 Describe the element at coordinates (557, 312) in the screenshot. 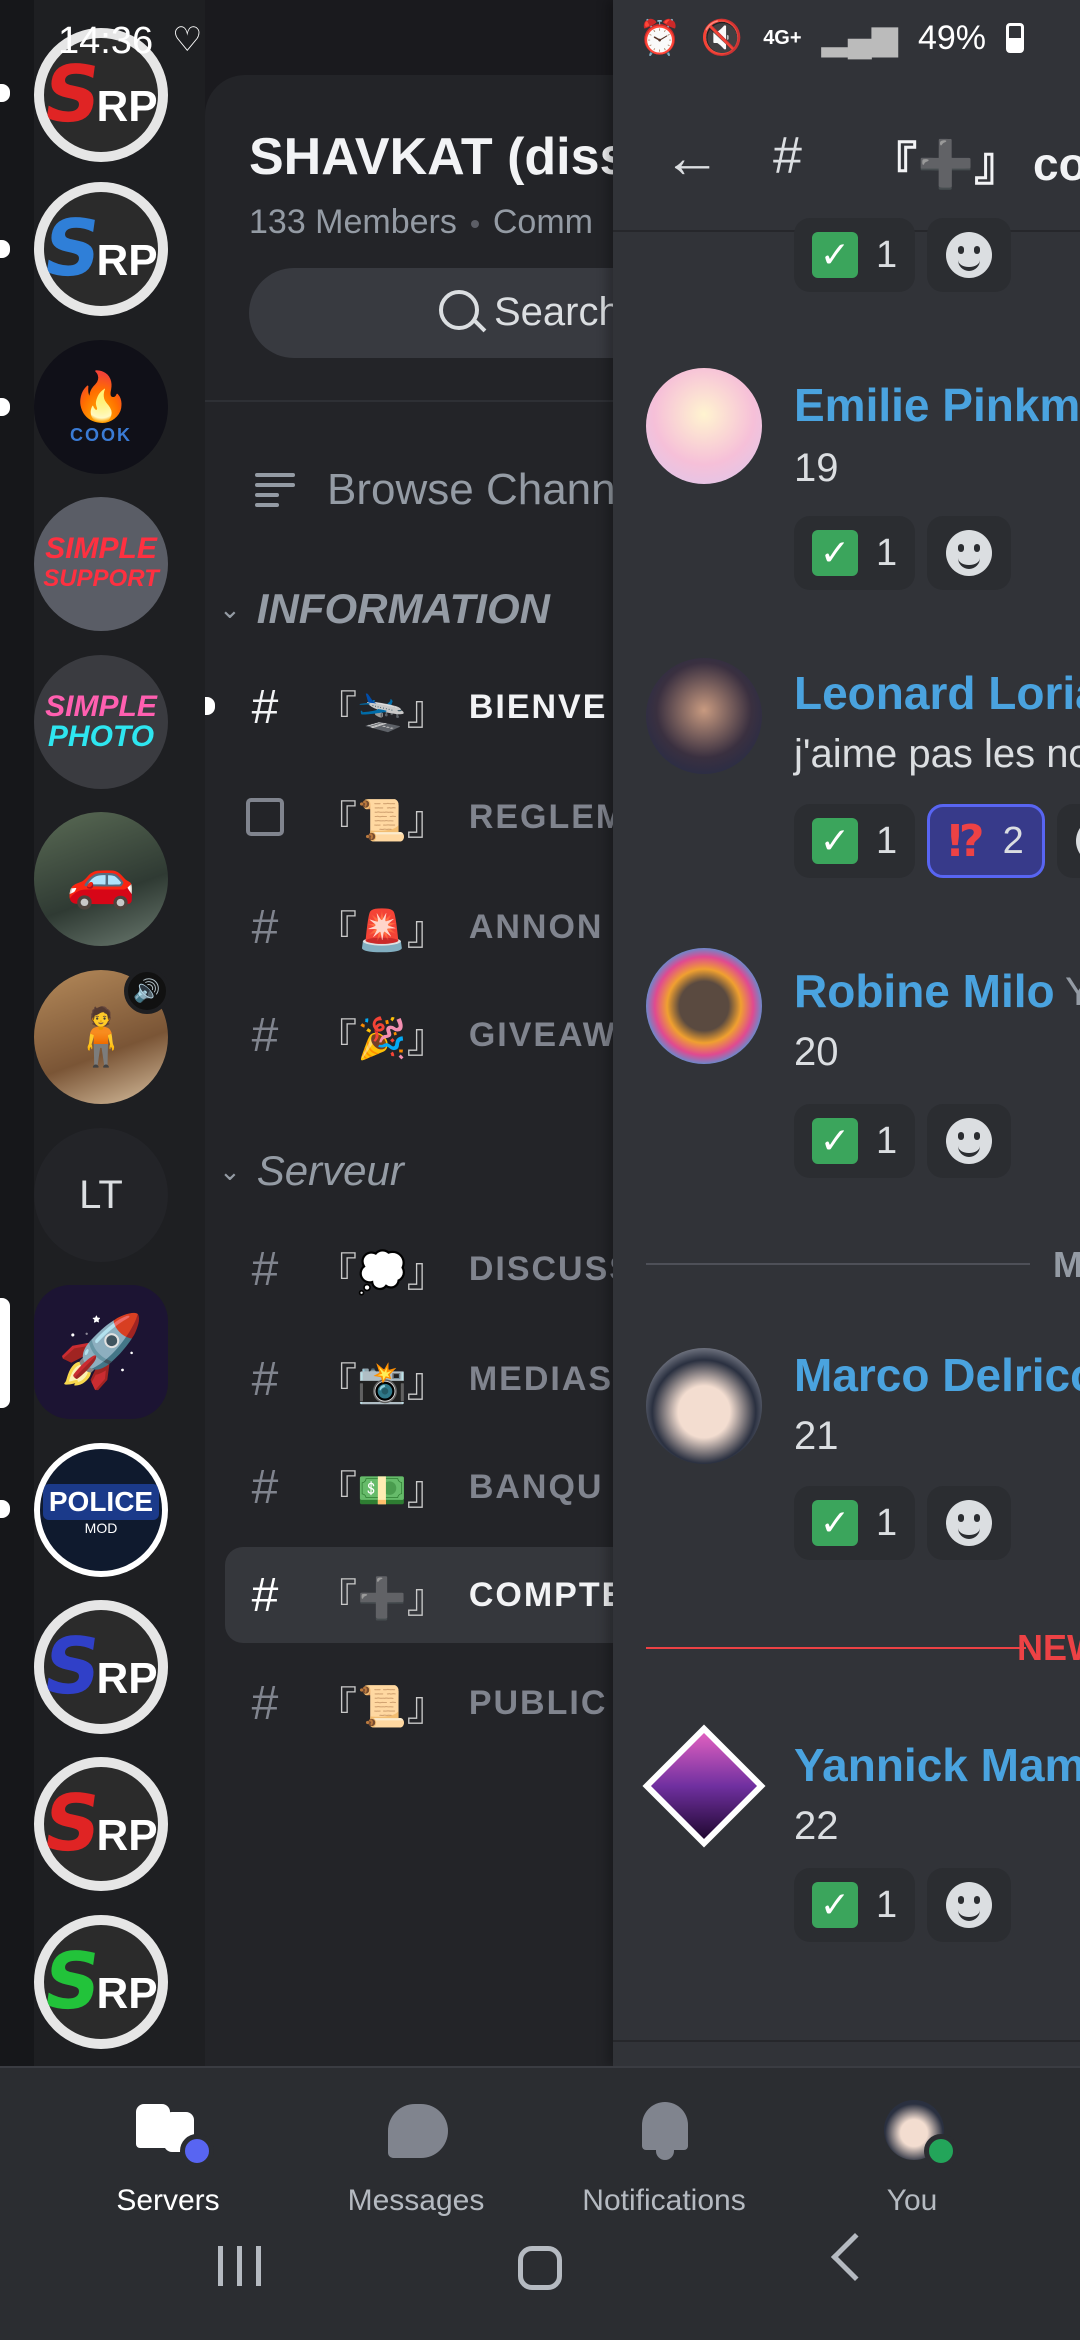

I see `search-label: Search` at that location.